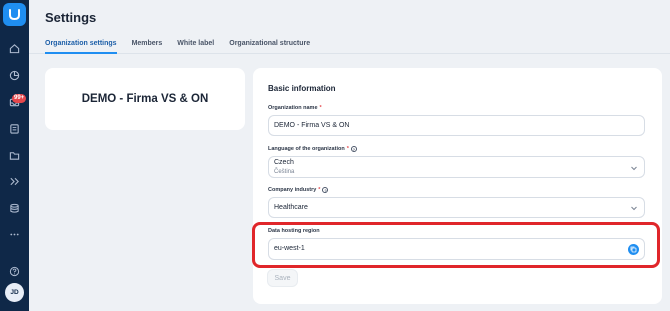  Describe the element at coordinates (282, 278) in the screenshot. I see `save-button: Save` at that location.